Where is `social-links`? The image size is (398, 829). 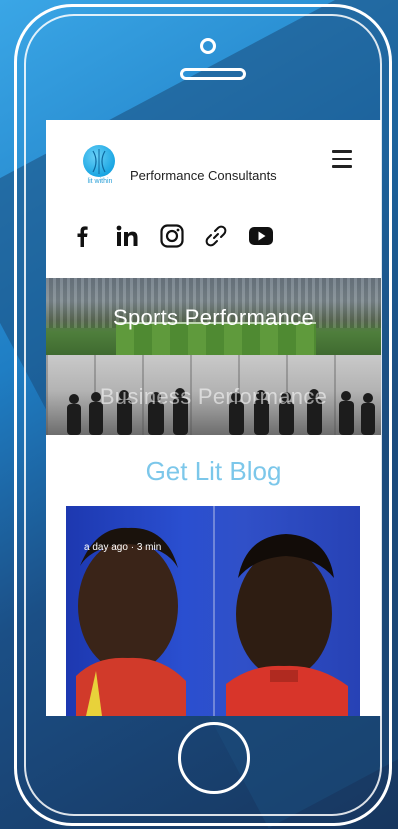
social-links is located at coordinates (182, 236).